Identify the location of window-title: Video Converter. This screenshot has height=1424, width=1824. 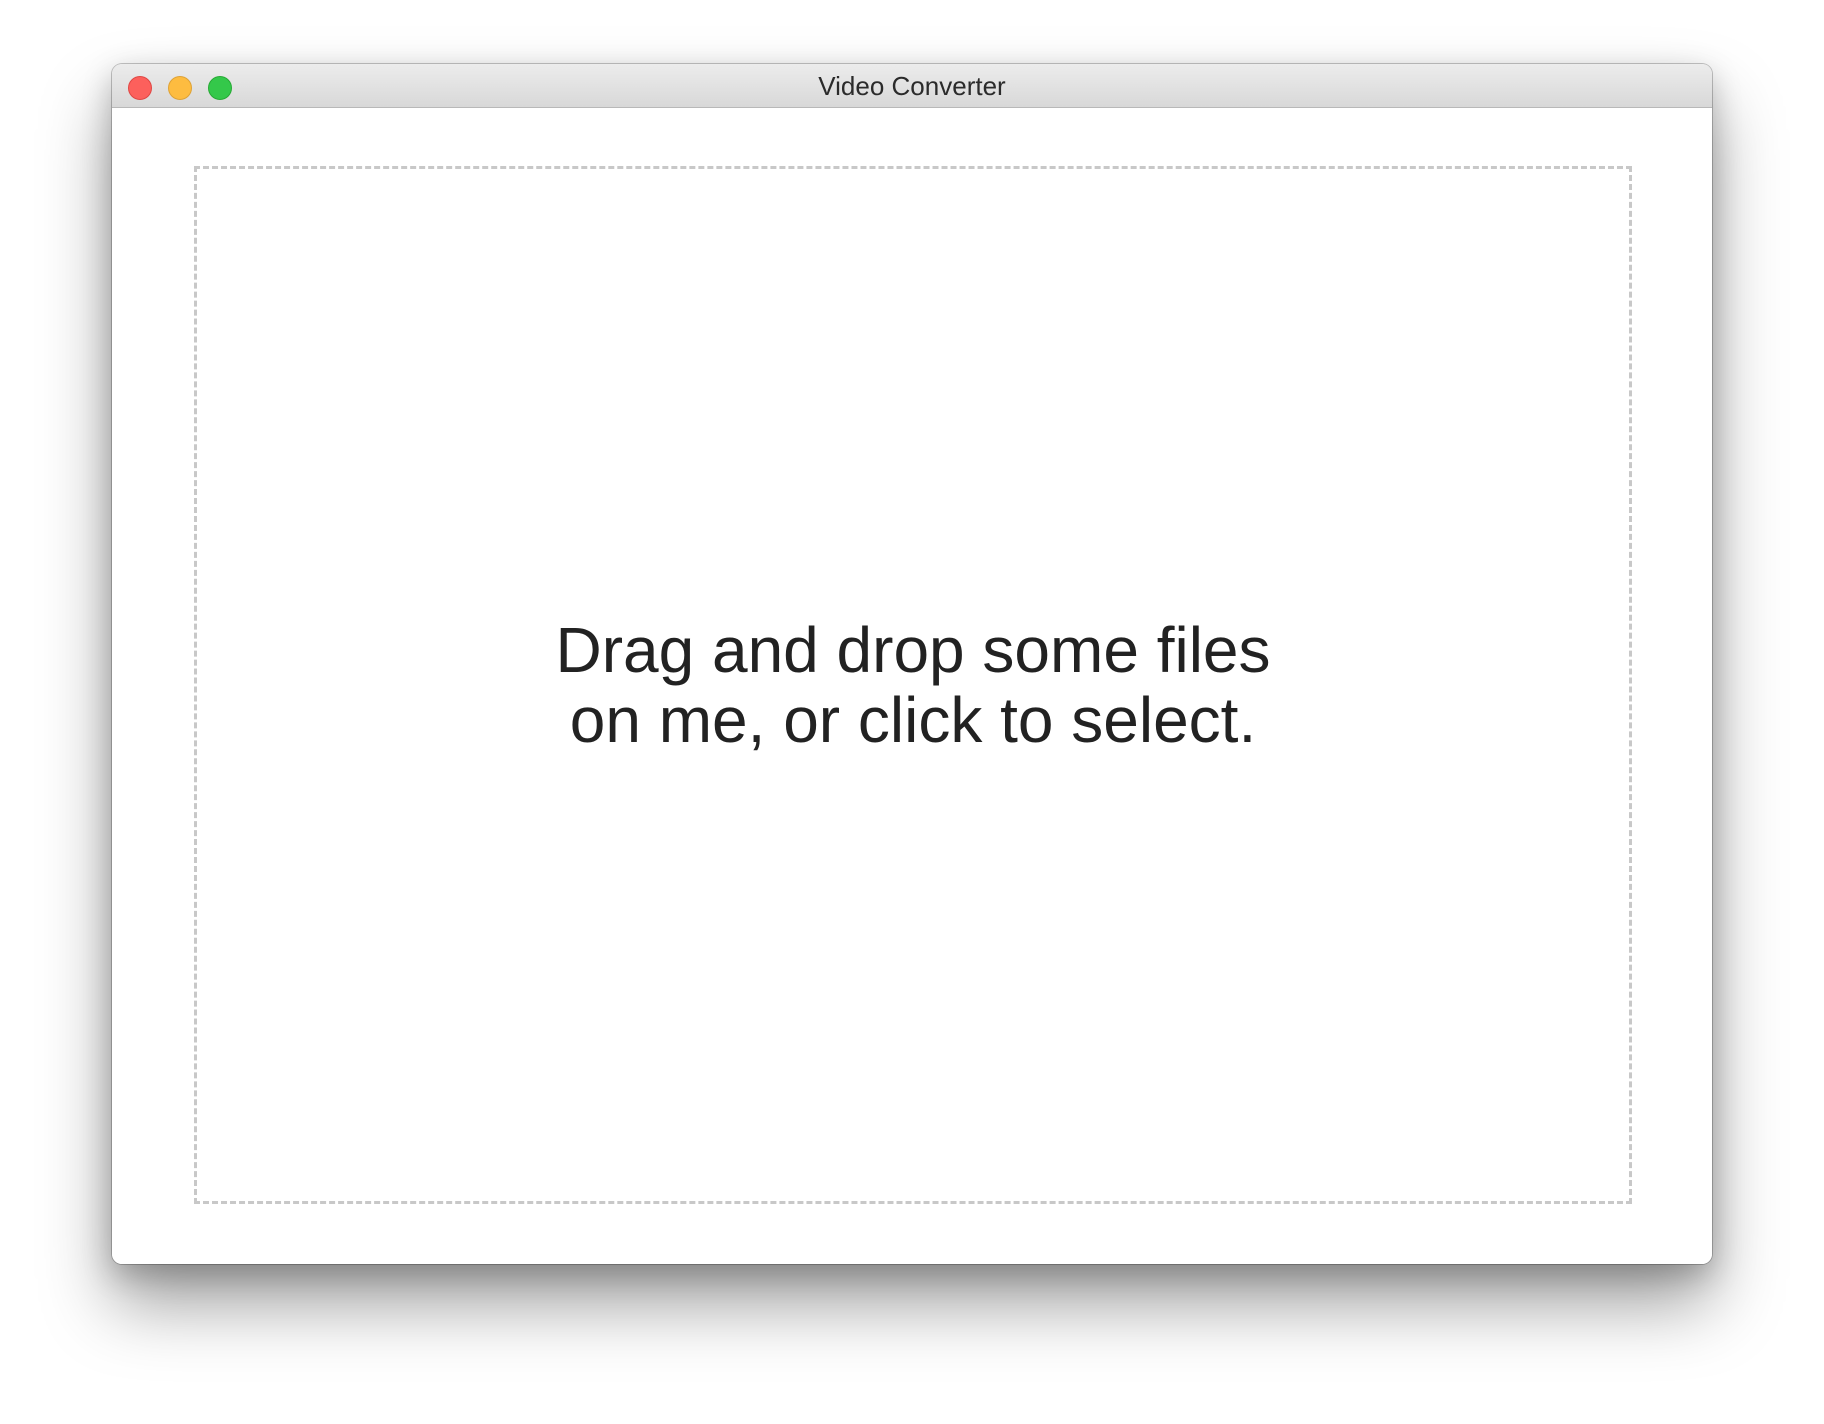
(912, 86).